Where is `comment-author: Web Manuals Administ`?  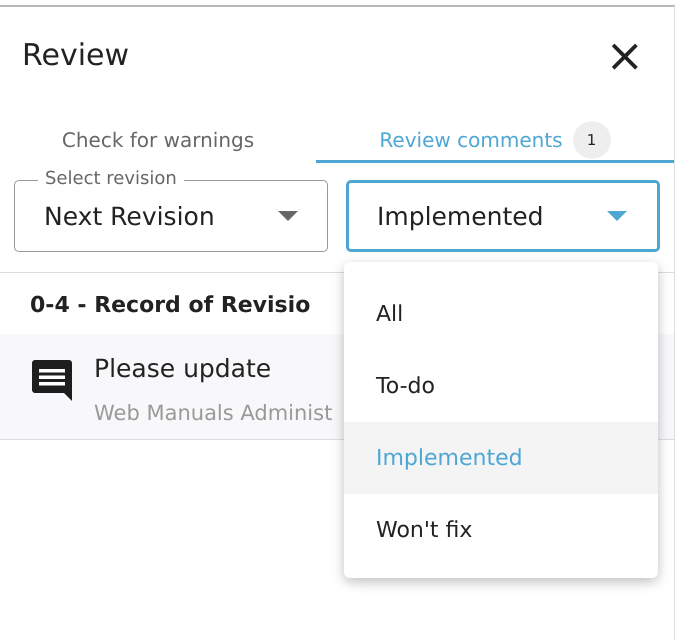 comment-author: Web Manuals Administ is located at coordinates (213, 413).